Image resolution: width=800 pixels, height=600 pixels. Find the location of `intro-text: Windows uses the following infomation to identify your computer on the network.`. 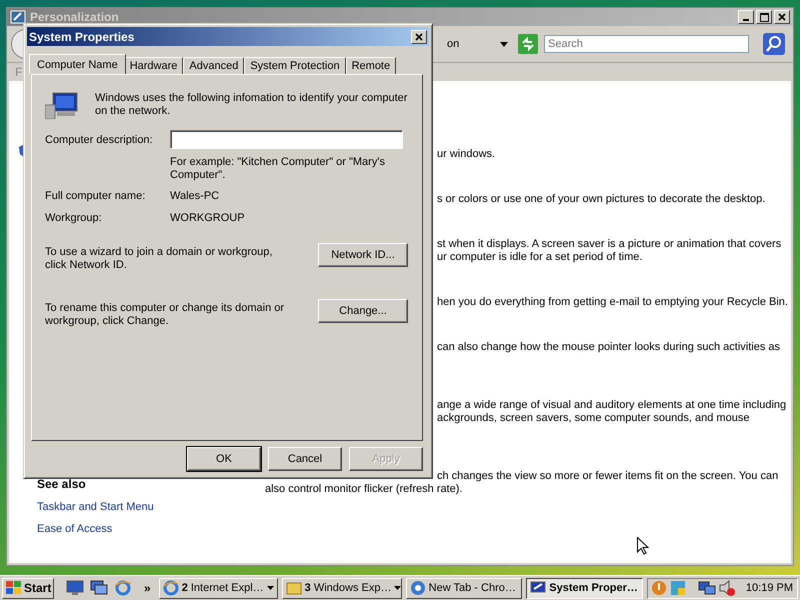

intro-text: Windows uses the following infomation to identify your computer on the network. is located at coordinates (251, 105).